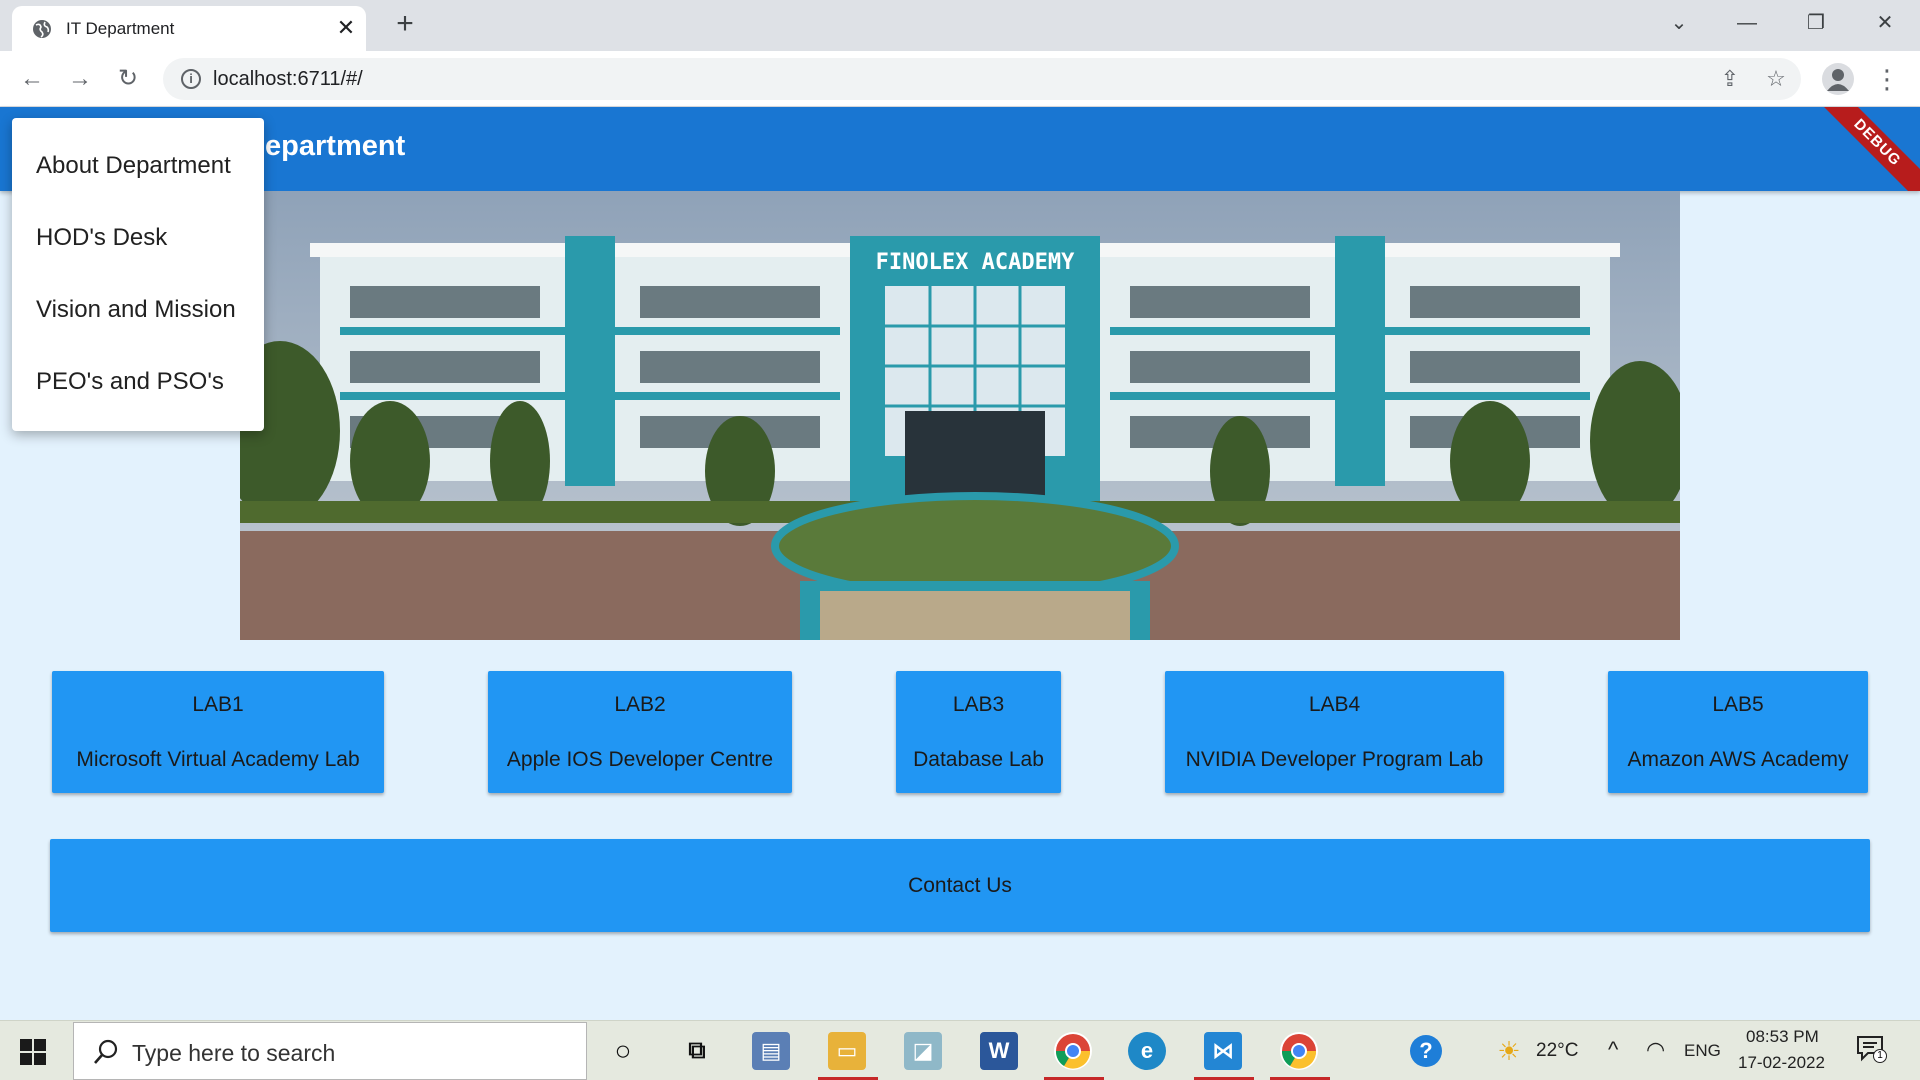 Image resolution: width=1920 pixels, height=1080 pixels. I want to click on tab-title: IT Department, so click(120, 28).